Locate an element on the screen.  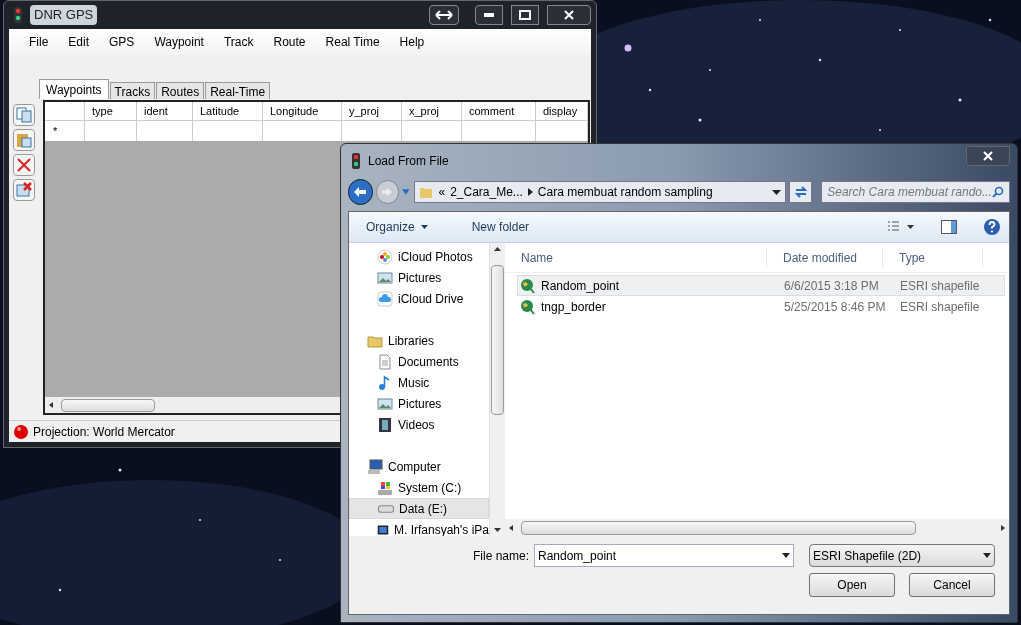
address-bar: « 2_Cara_Me... Cara membuat random sampling is located at coordinates (600, 192).